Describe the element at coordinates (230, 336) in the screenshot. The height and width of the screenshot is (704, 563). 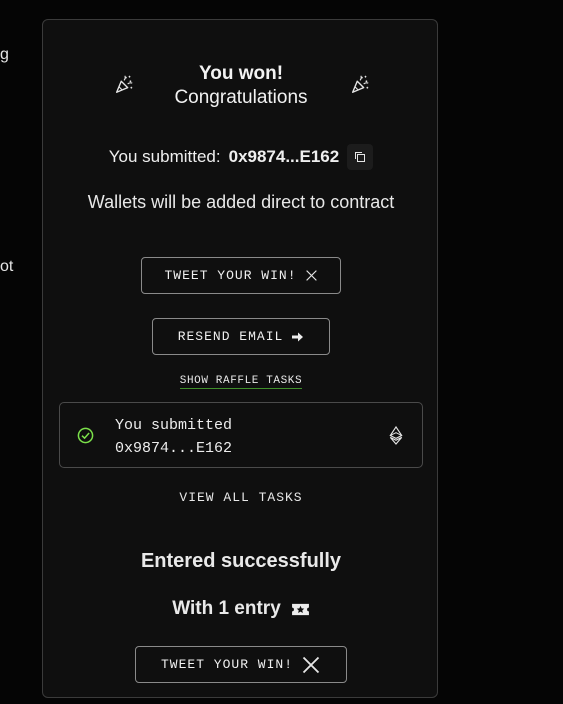
I see `resend-email-label: RESEND EMAIL` at that location.